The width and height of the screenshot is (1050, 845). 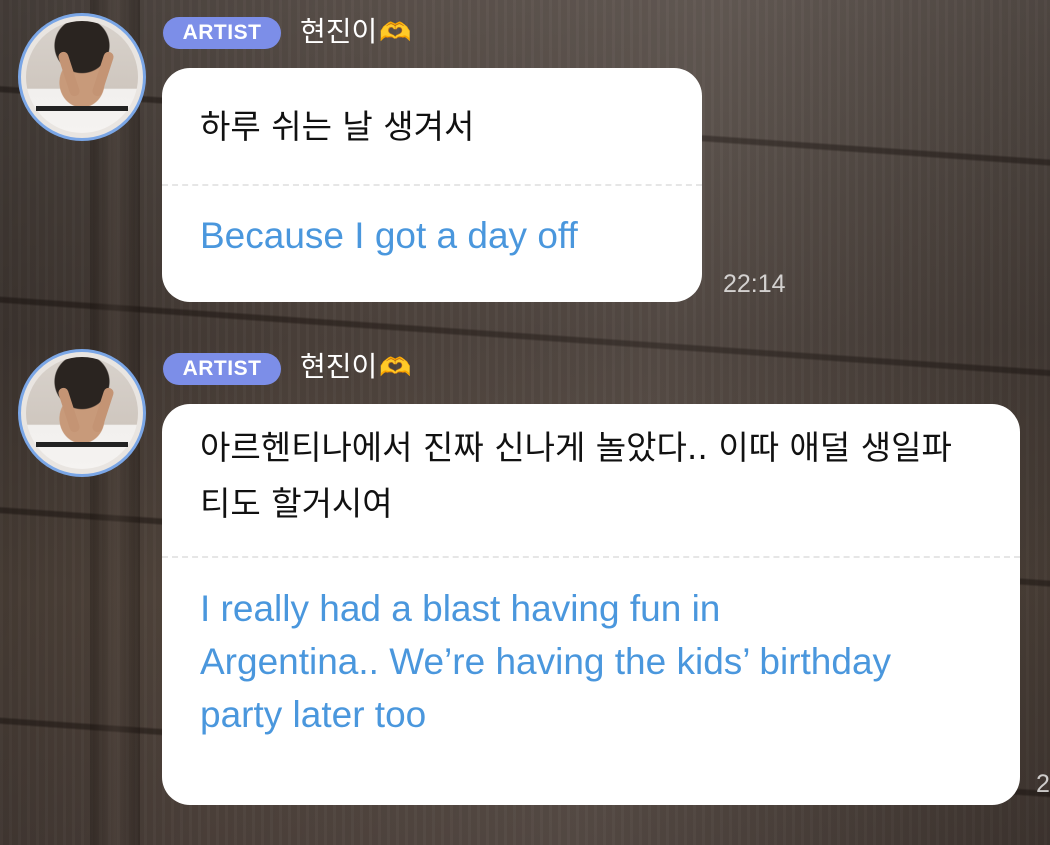 I want to click on message-timestamp: 2, so click(x=1043, y=784).